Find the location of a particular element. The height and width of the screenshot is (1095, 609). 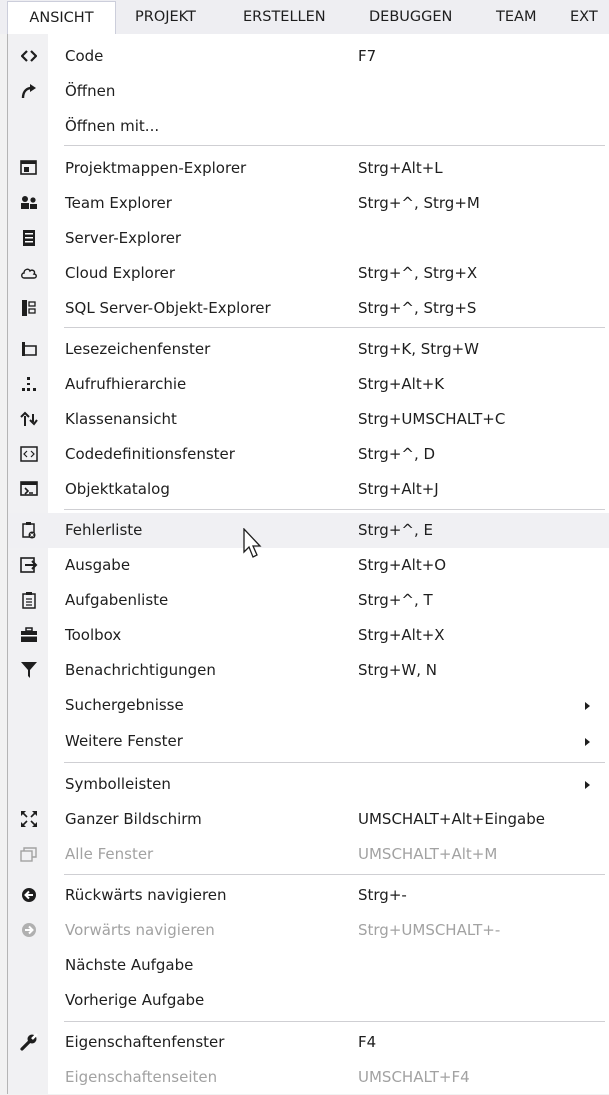

menu-item-shortcut: Strg+Alt+X is located at coordinates (401, 635).